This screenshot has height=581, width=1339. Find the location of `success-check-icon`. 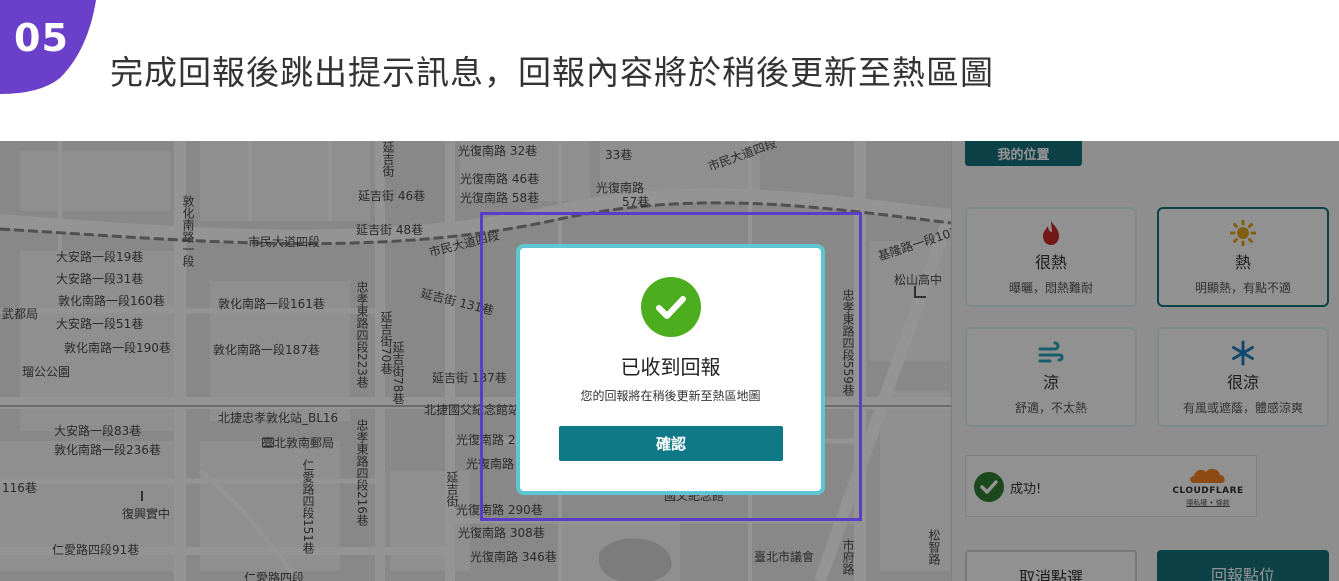

success-check-icon is located at coordinates (671, 307).